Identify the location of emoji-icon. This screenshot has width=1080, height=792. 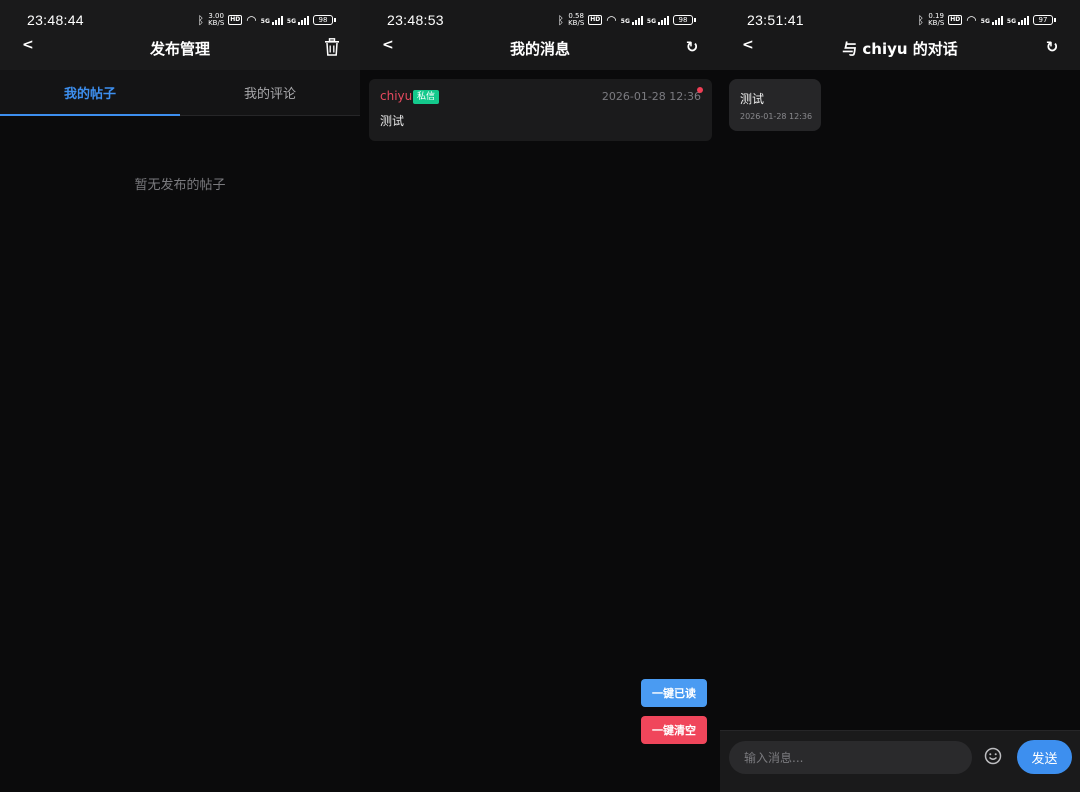
(993, 756).